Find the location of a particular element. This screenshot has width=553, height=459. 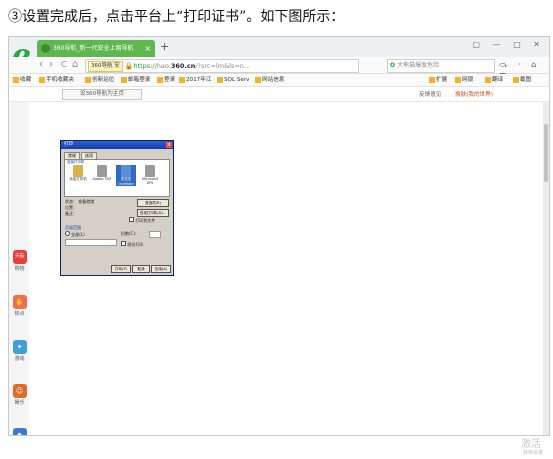

star-icon is located at coordinates (16, 79).